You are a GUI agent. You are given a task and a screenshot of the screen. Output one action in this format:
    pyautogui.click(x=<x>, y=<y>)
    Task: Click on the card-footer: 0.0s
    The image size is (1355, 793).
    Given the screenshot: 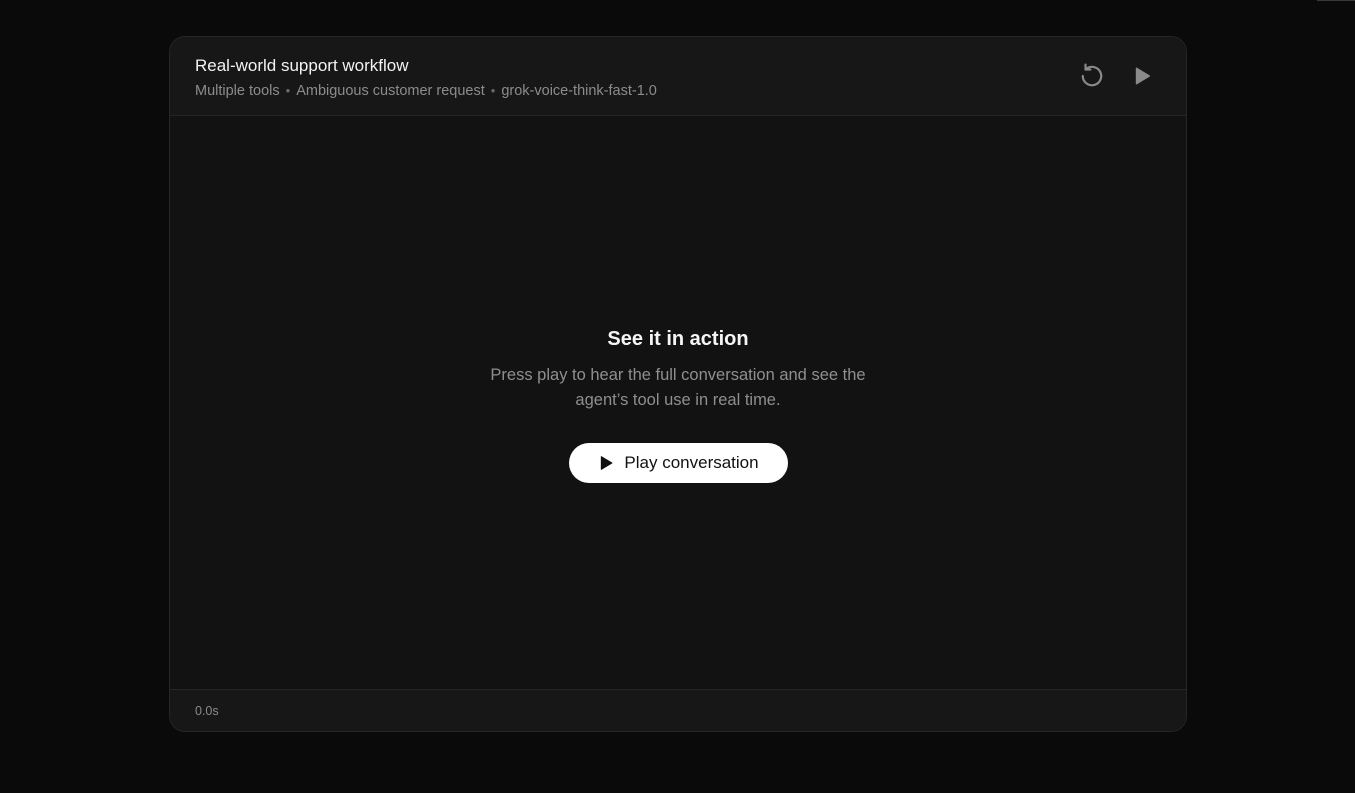 What is the action you would take?
    pyautogui.click(x=678, y=710)
    